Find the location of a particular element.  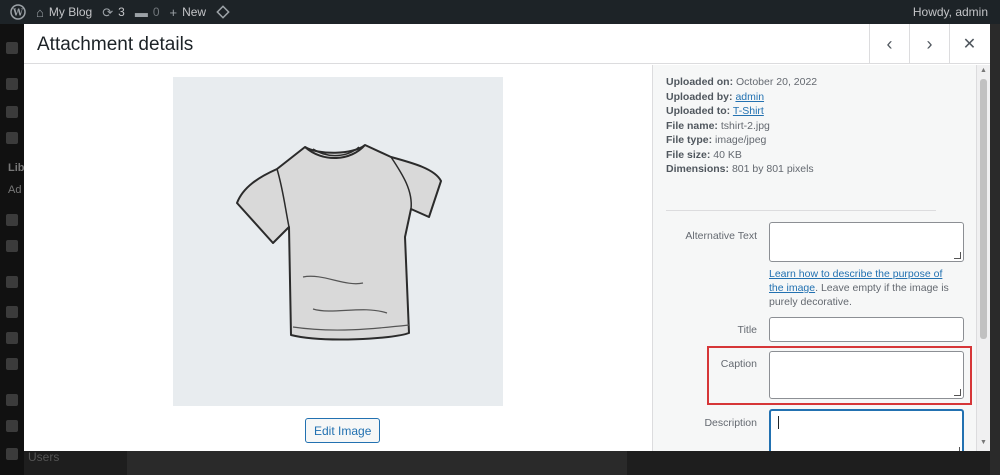

svg-text: W is located at coordinates (18, 14).